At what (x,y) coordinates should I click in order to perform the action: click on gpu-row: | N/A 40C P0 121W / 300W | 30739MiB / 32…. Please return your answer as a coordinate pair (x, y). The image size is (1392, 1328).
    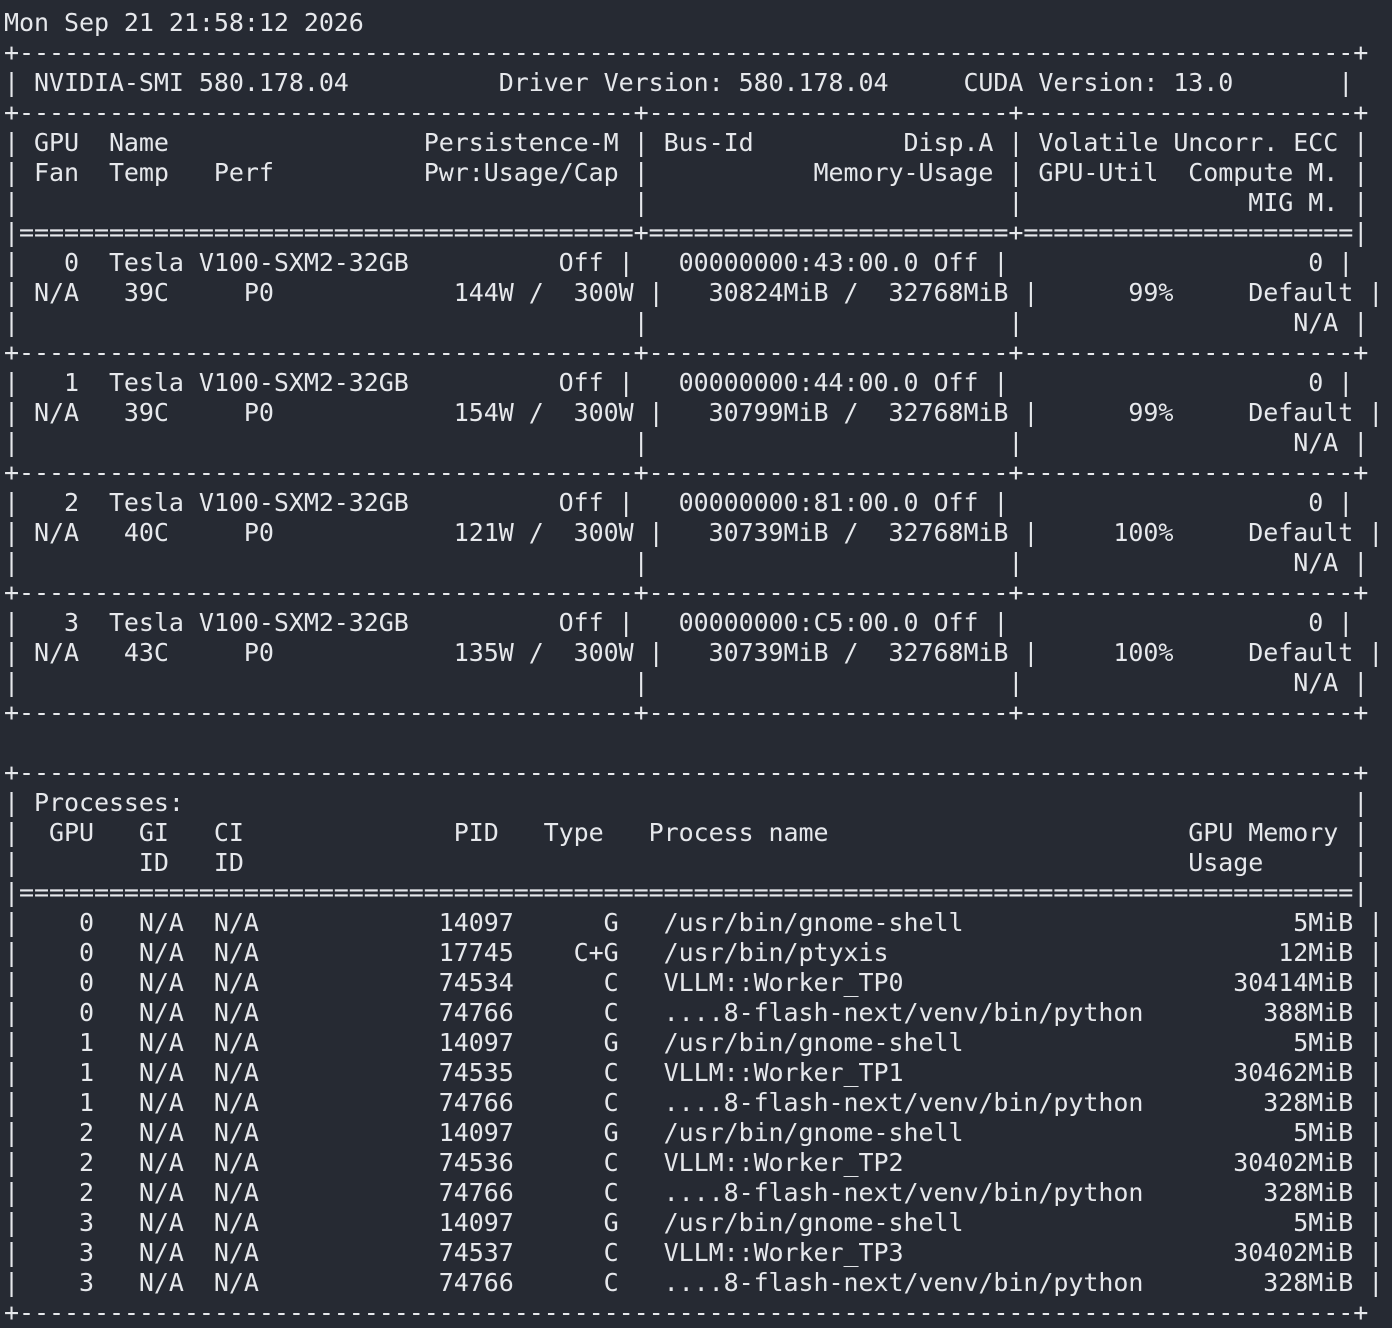
    Looking at the image, I should click on (694, 532).